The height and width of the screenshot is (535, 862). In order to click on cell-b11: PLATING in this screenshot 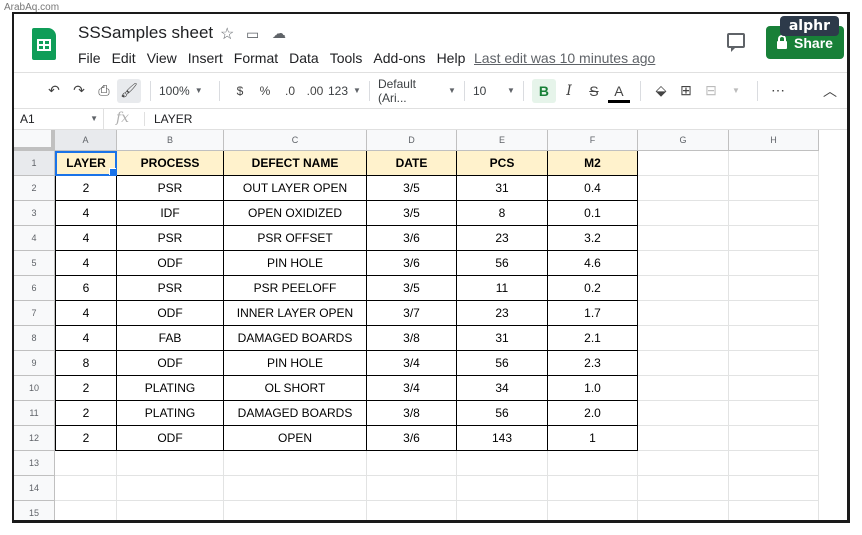, I will do `click(170, 413)`.